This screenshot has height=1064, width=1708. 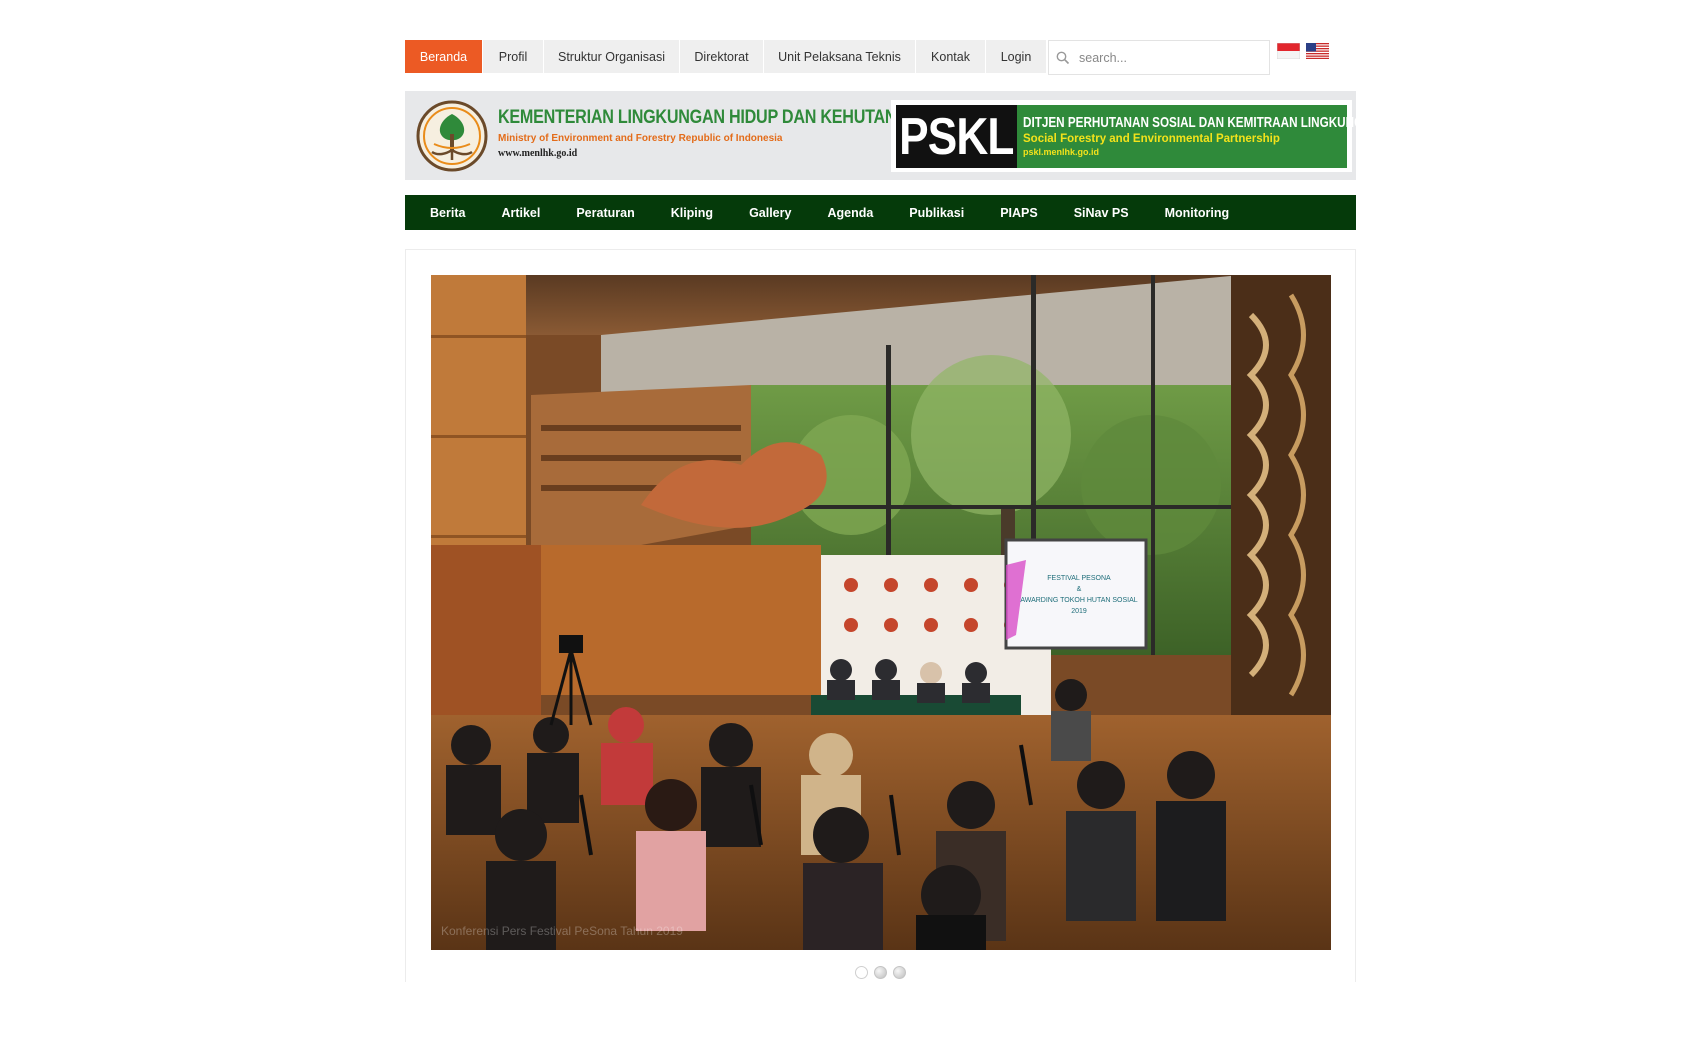 What do you see at coordinates (538, 153) in the screenshot?
I see `ministry-url: www.menlhk.go.id` at bounding box center [538, 153].